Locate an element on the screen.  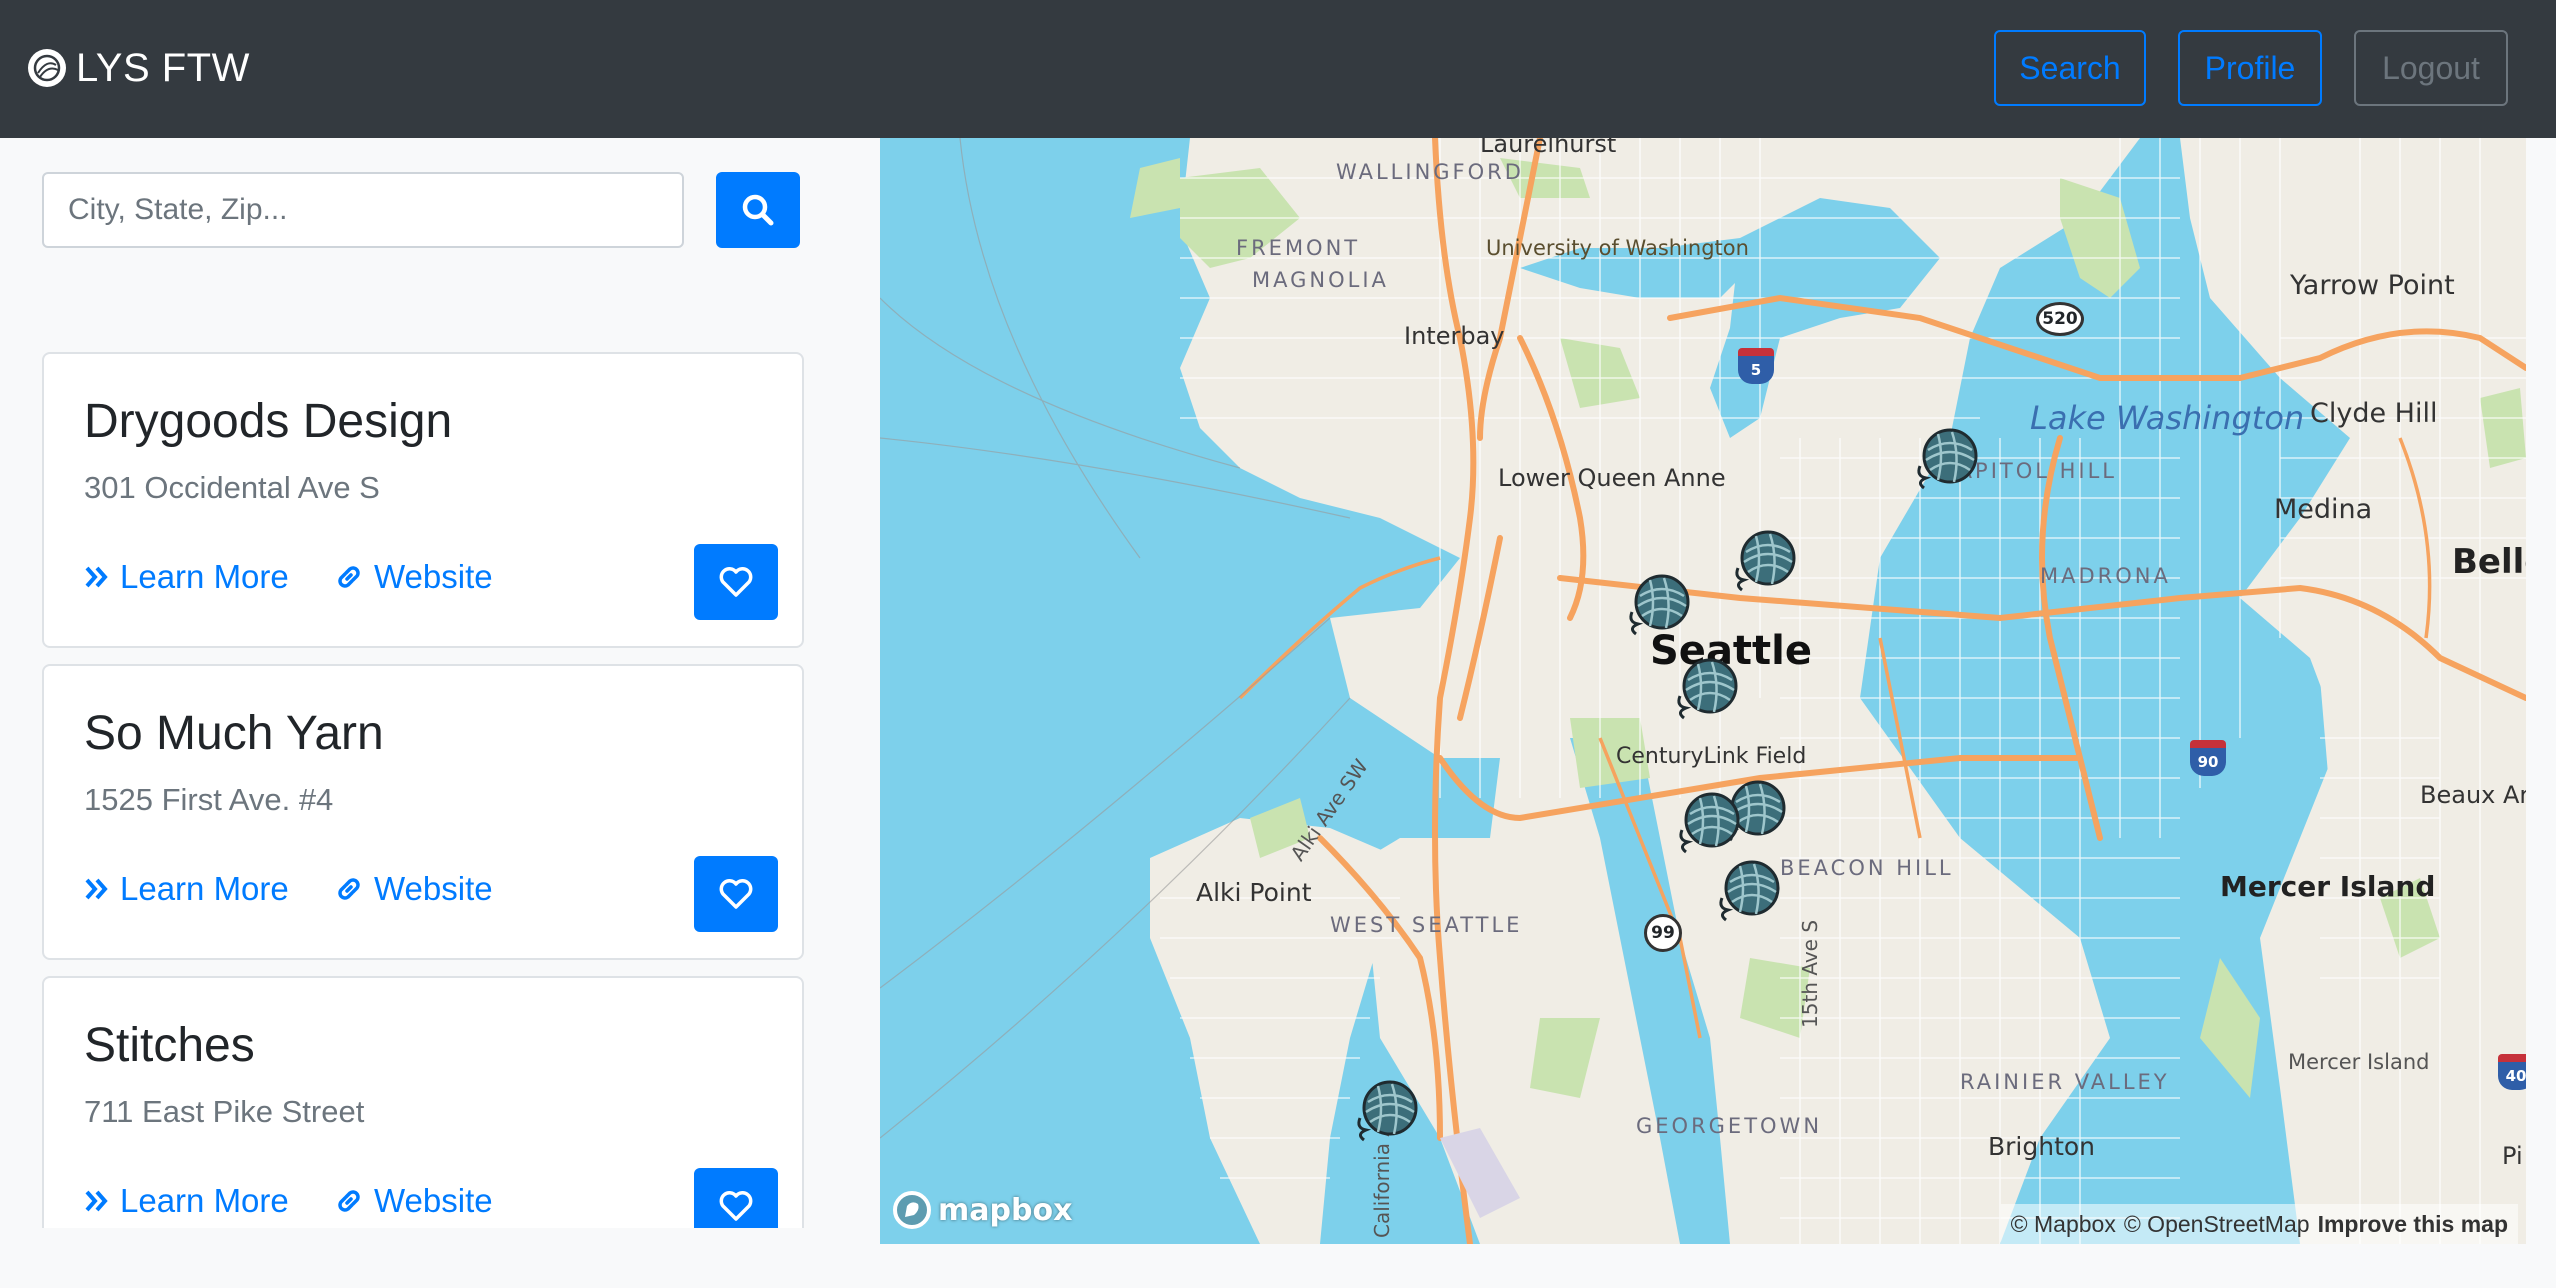
map-label: Yarrow Point is located at coordinates (2372, 285).